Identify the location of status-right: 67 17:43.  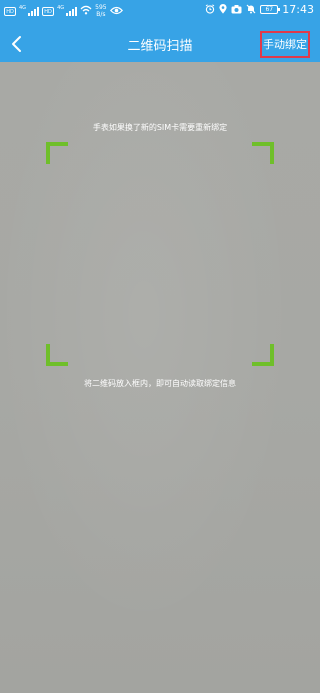
(259, 9).